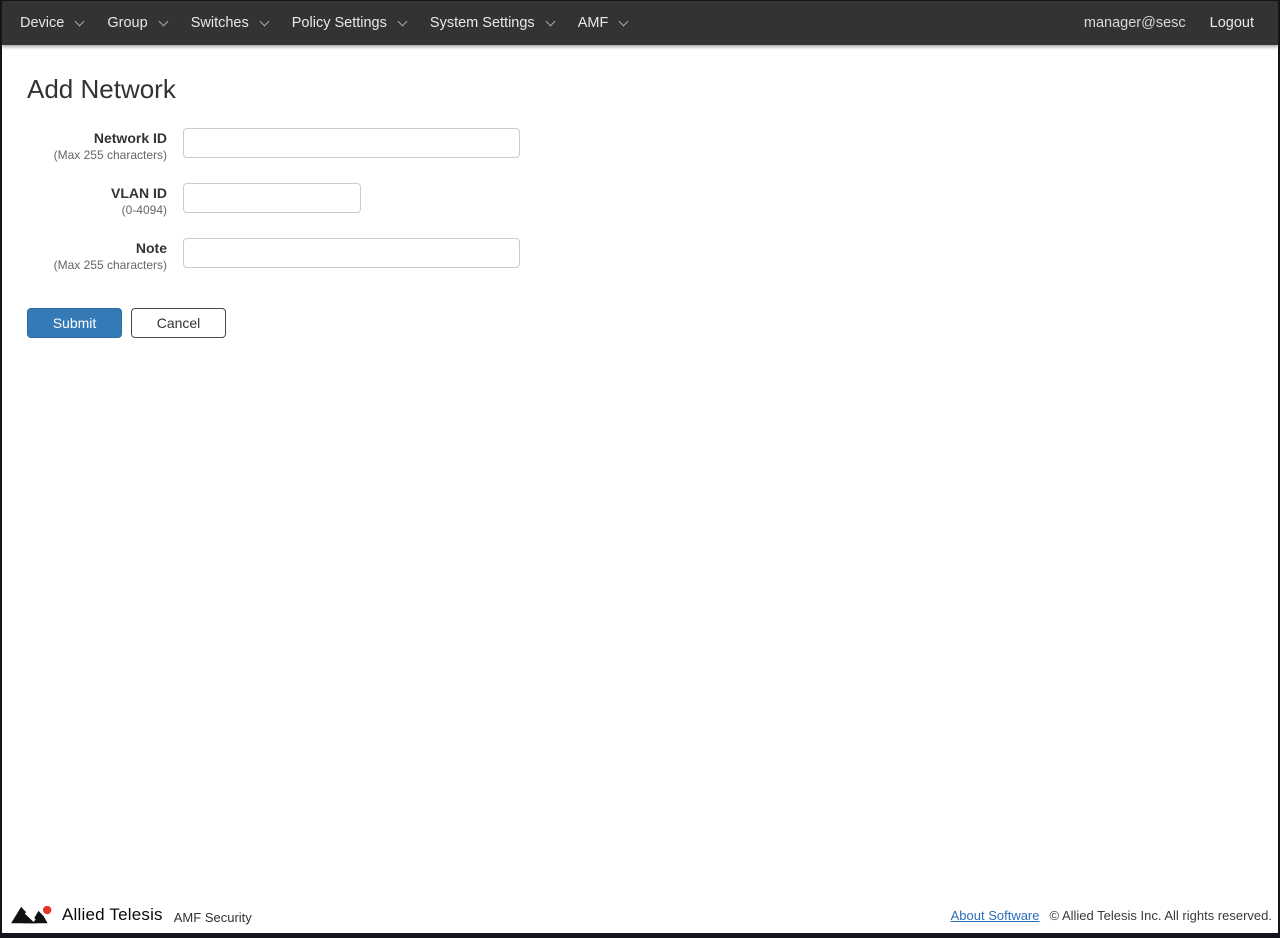 Image resolution: width=1280 pixels, height=938 pixels. What do you see at coordinates (212, 917) in the screenshot?
I see `product-name: AMF Security` at bounding box center [212, 917].